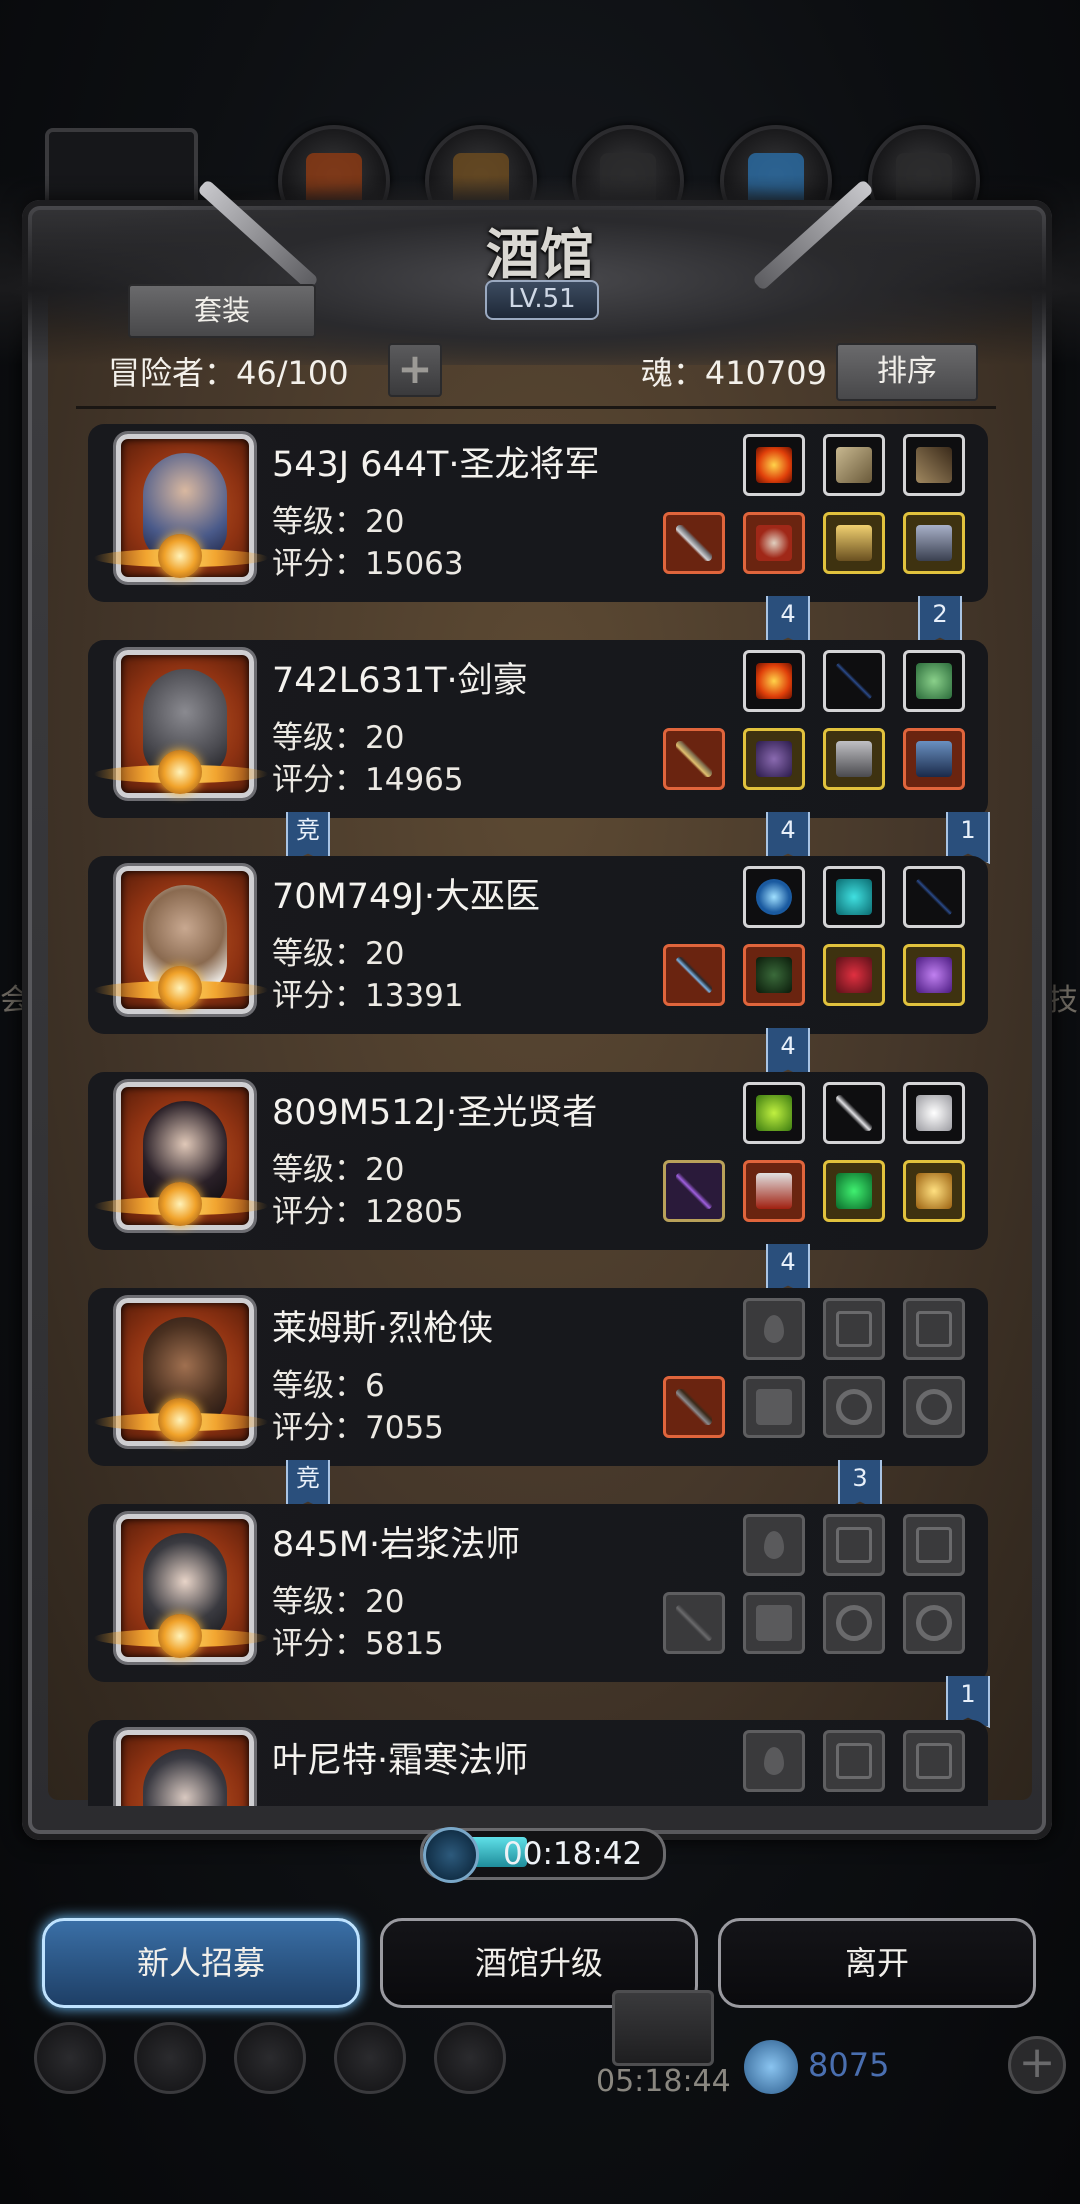  Describe the element at coordinates (774, 759) in the screenshot. I see `purple-armor-icon` at that location.